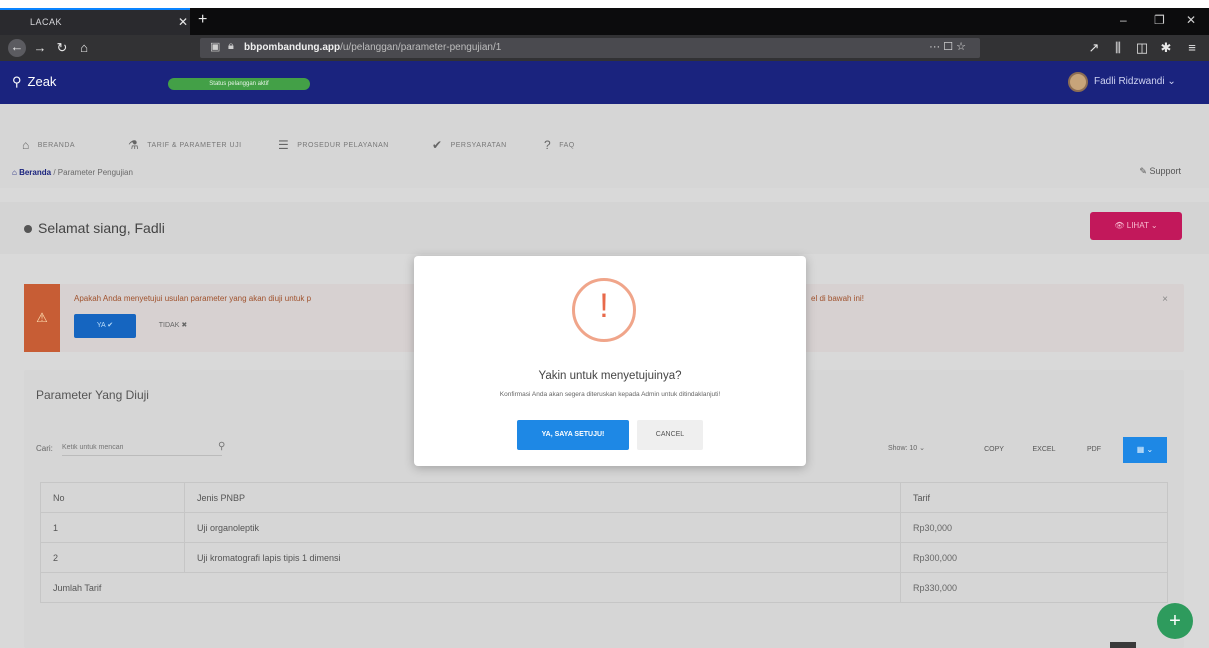 The height and width of the screenshot is (648, 1209). Describe the element at coordinates (1160, 171) in the screenshot. I see `support-link: ✎ Support` at that location.